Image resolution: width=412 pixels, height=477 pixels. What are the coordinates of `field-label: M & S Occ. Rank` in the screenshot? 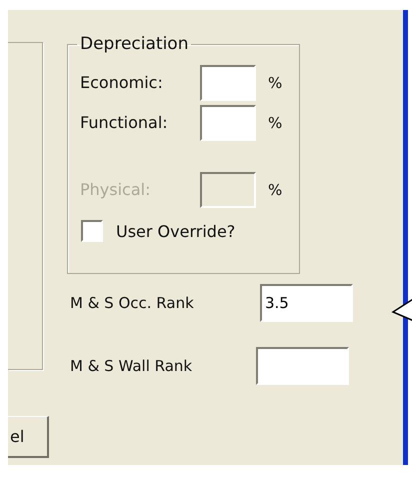 It's located at (132, 303).